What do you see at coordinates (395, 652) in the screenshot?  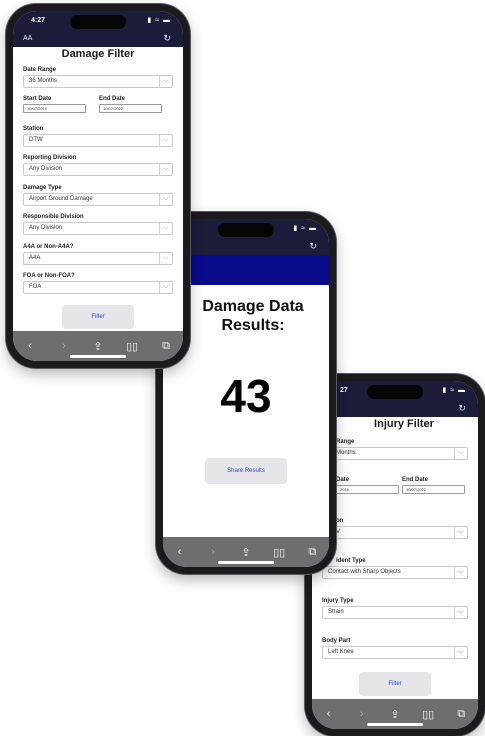 I see `body-part-select: Left Knee ⌵` at bounding box center [395, 652].